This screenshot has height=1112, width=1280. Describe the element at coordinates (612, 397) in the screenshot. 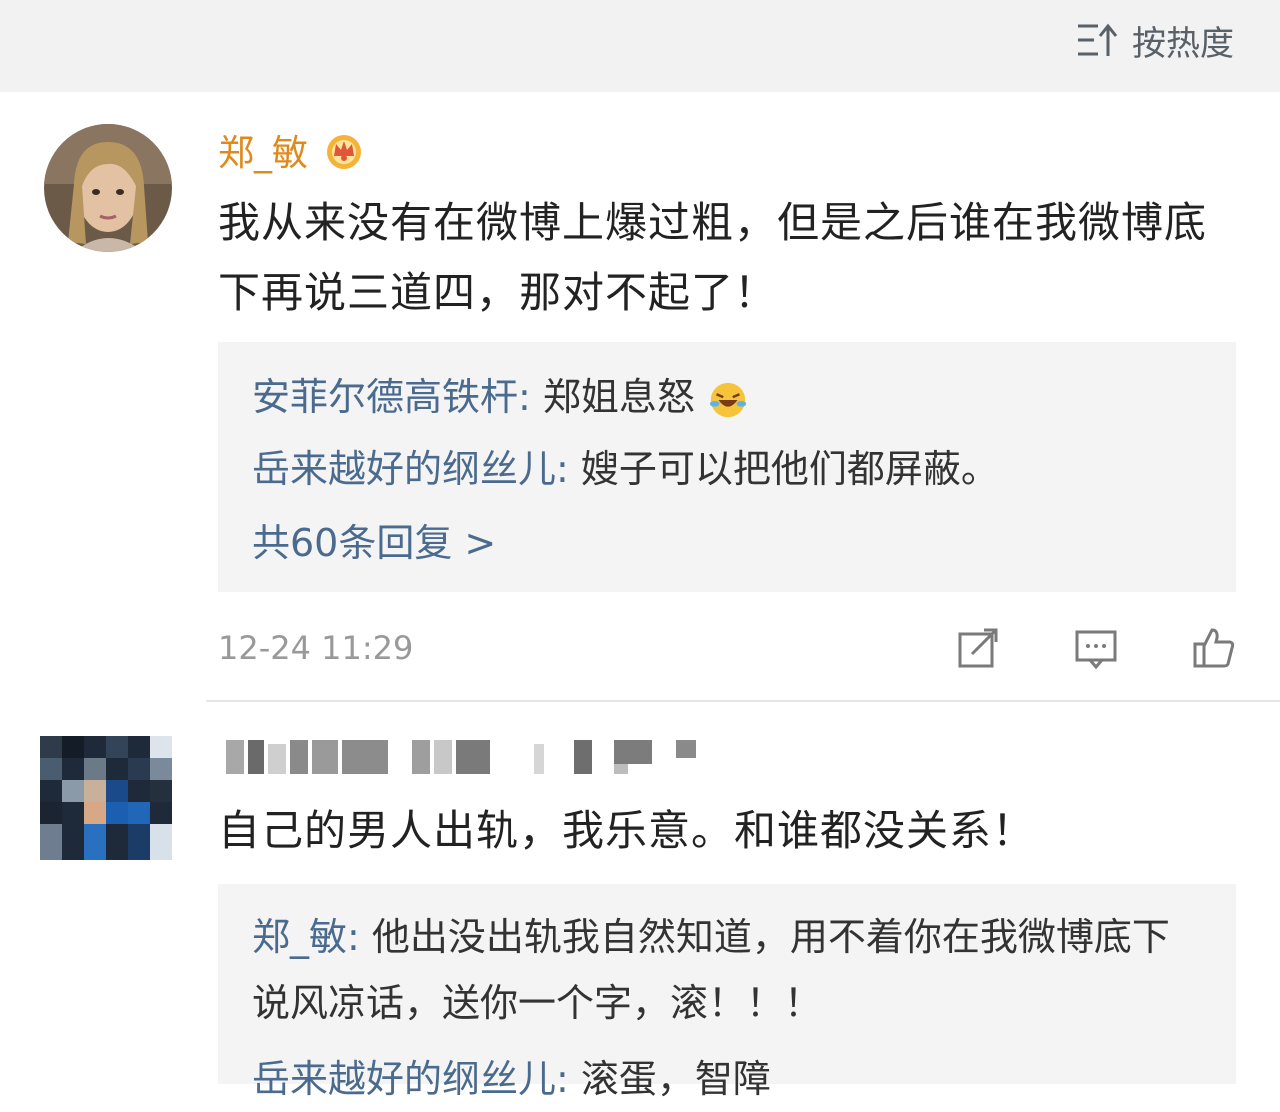

I see `reply-text: 郑姐息怒` at that location.